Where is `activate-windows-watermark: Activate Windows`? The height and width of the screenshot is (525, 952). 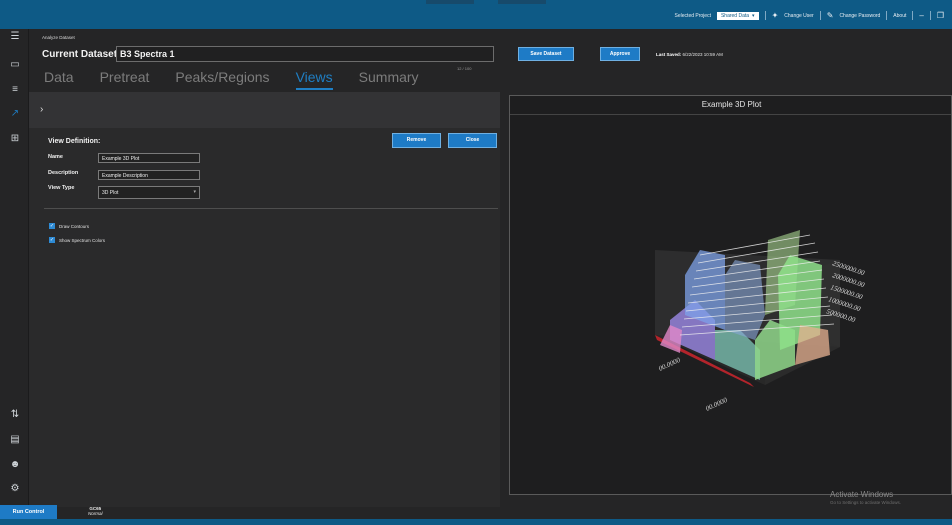
activate-windows-watermark: Activate Windows is located at coordinates (862, 494).